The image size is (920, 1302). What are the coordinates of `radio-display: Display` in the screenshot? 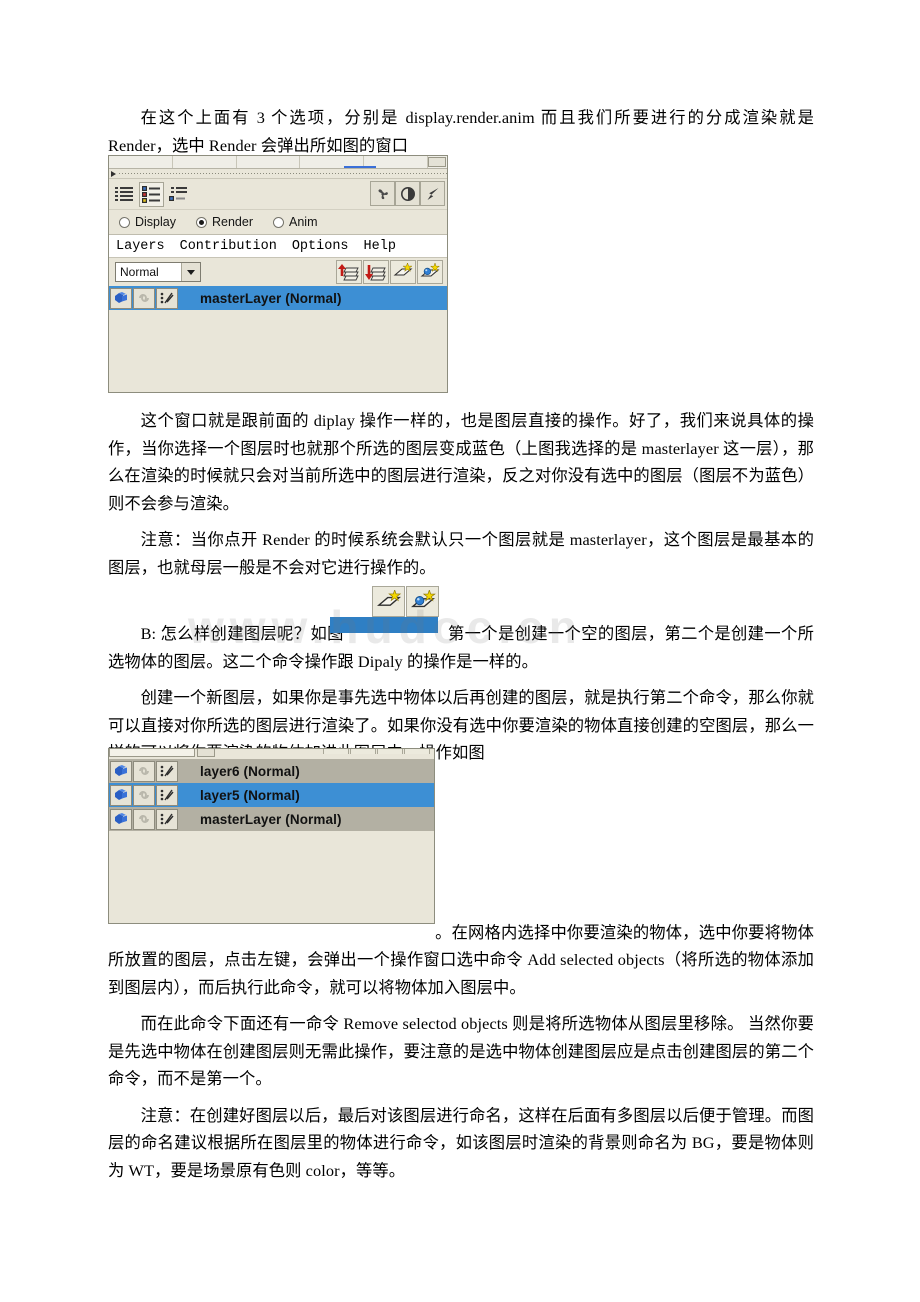 It's located at (147, 222).